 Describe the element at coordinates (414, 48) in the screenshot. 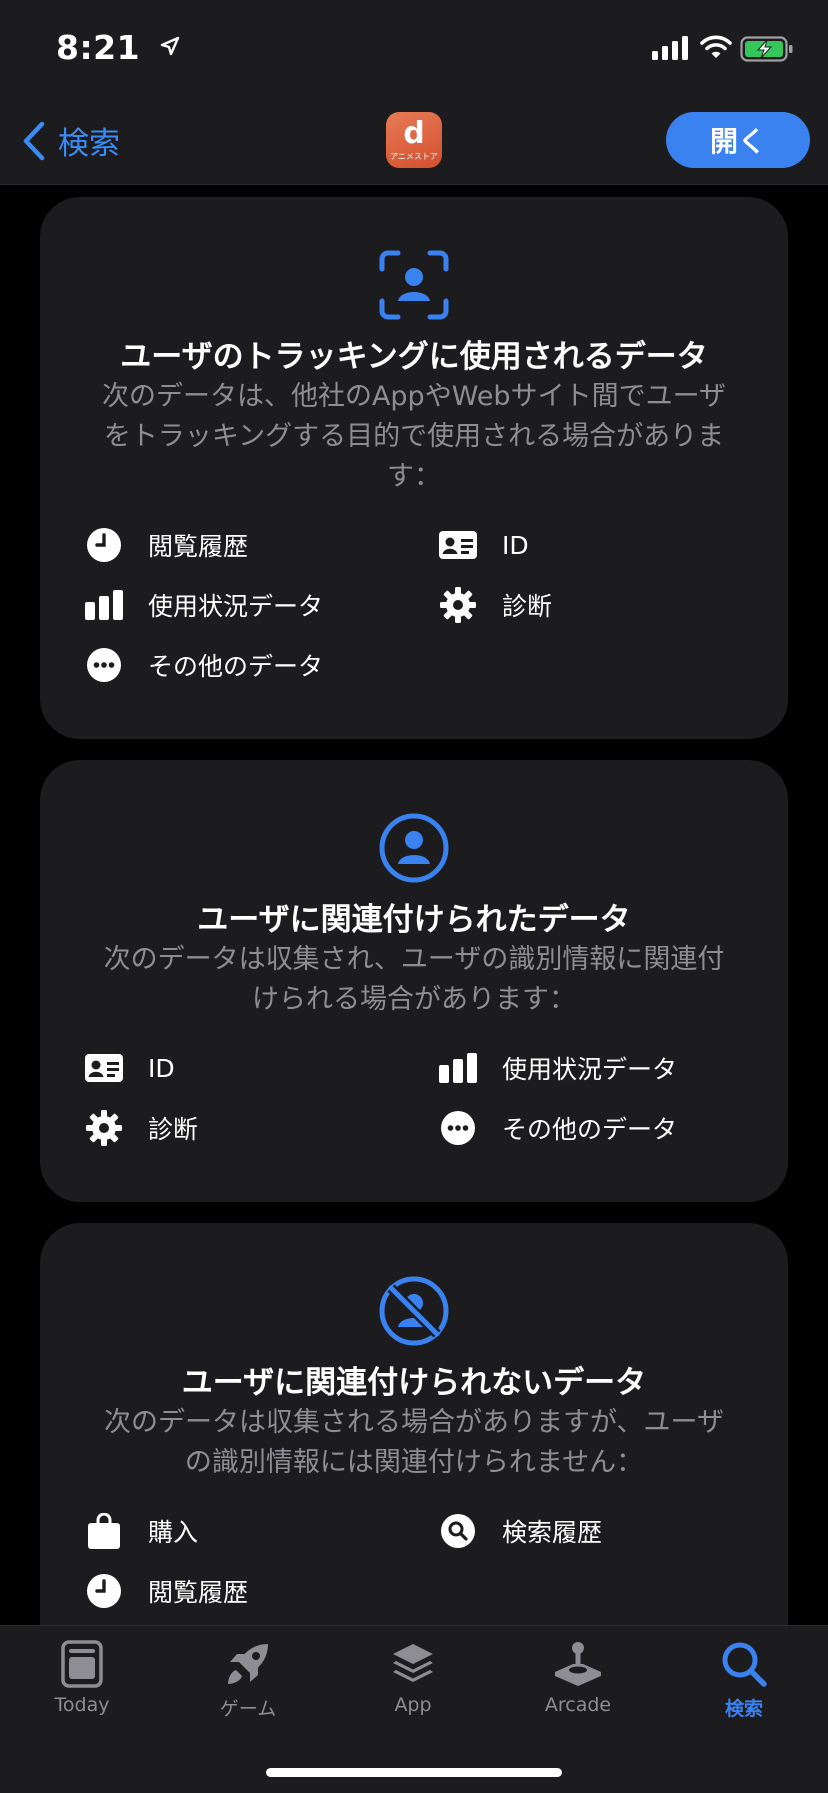

I see `status-bar: 8:21` at that location.